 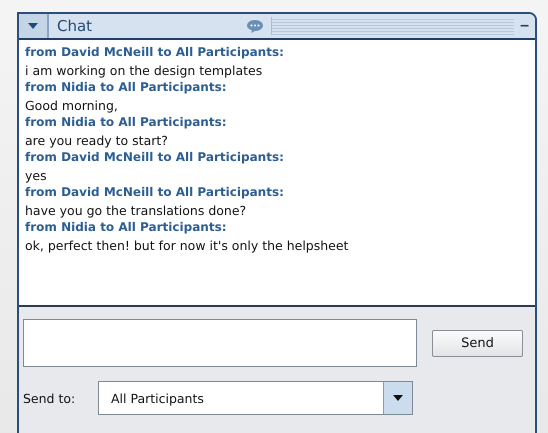 I want to click on speech-bubble-icon, so click(x=255, y=26).